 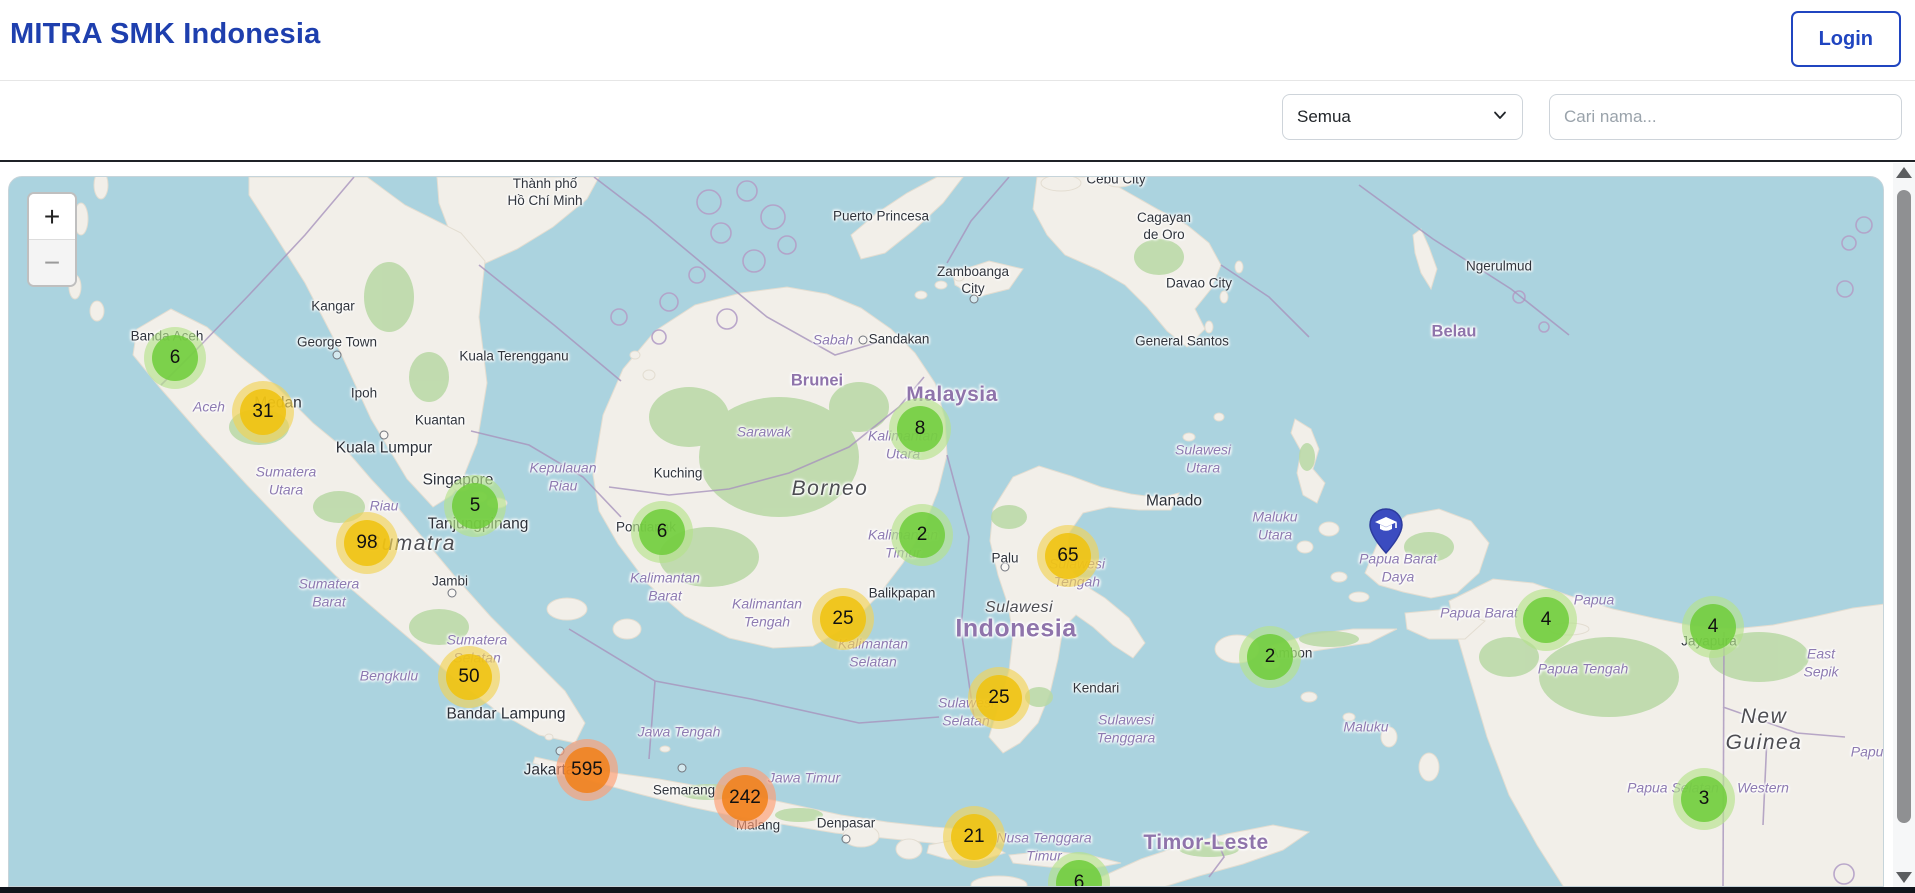 I want to click on cluster-marker: 242, so click(x=745, y=798).